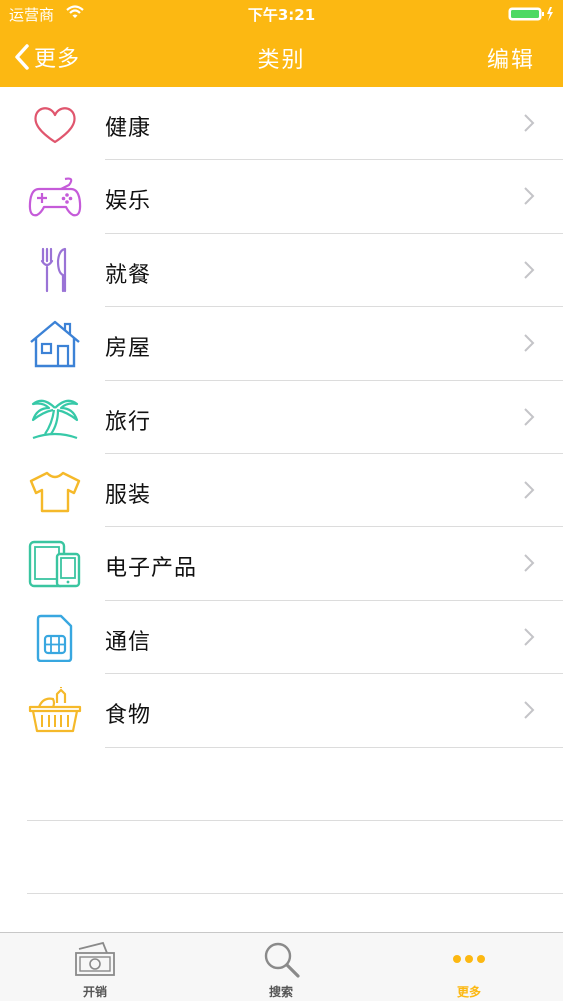  I want to click on category-label: 就餐, so click(128, 275).